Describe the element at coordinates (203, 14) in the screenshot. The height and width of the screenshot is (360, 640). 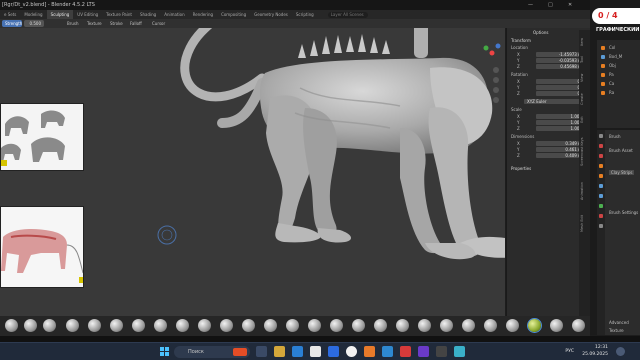
I see `tab-rendering: Rendering` at that location.